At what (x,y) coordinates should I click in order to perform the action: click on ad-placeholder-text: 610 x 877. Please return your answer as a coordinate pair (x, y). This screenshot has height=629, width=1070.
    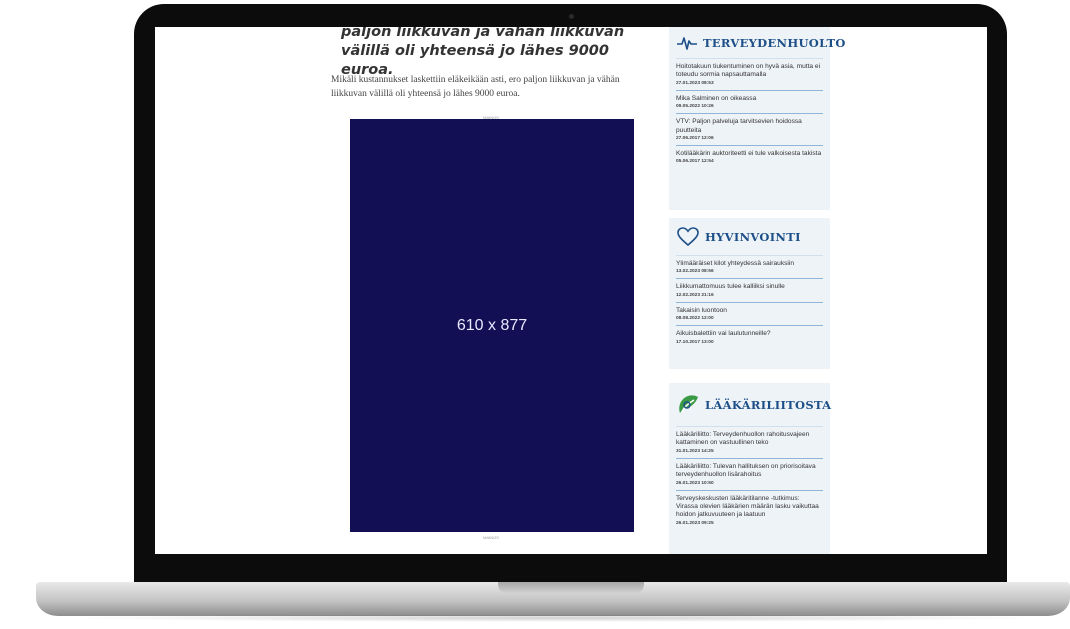
    Looking at the image, I should click on (492, 325).